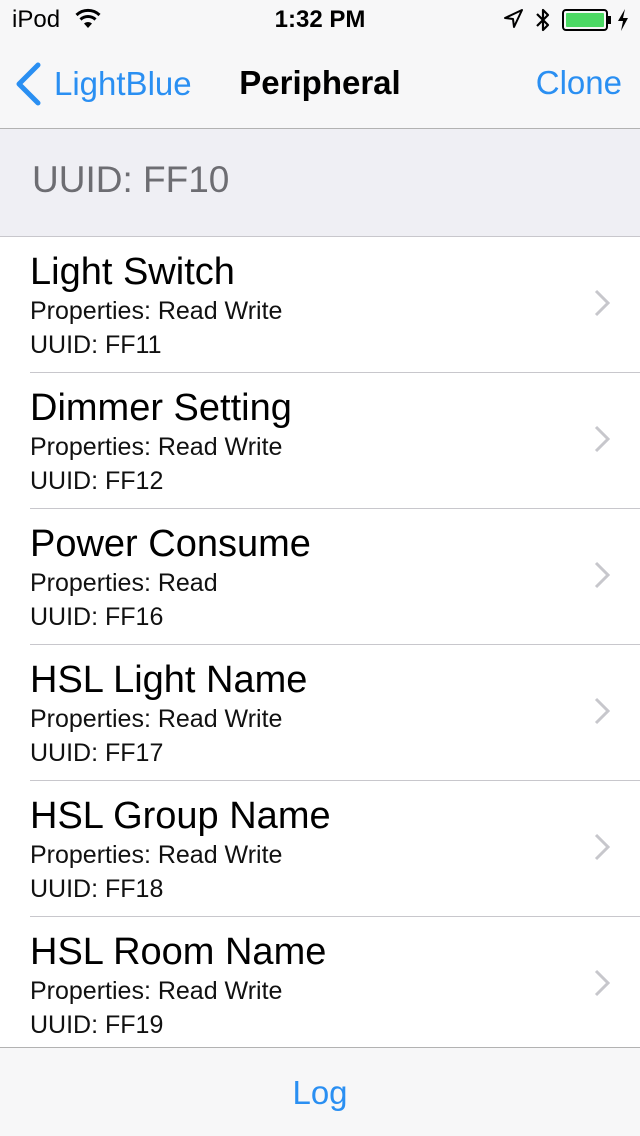  What do you see at coordinates (123, 83) in the screenshot?
I see `back-button-label: LightBlue` at bounding box center [123, 83].